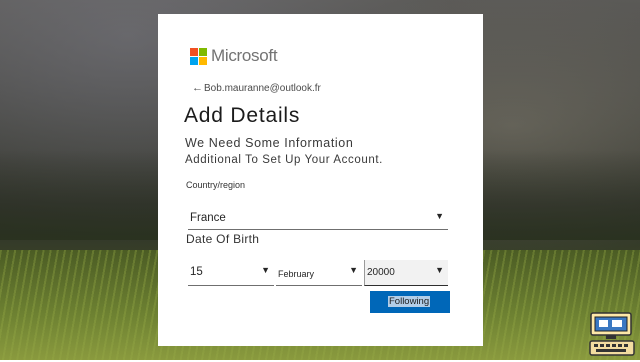 The height and width of the screenshot is (362, 640). What do you see at coordinates (223, 239) in the screenshot?
I see `date-of-birth-label: Date Of Birth` at bounding box center [223, 239].